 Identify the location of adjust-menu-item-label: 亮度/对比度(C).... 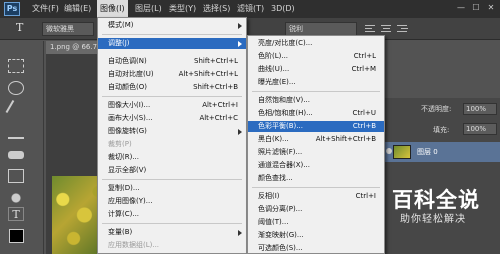
(285, 43).